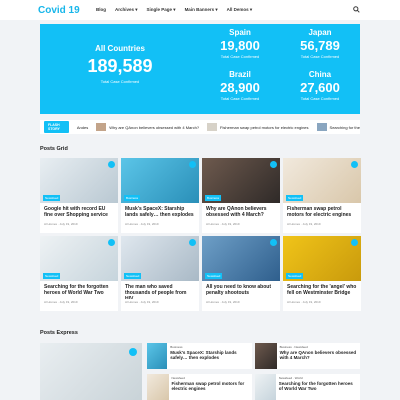 The height and width of the screenshot is (400, 400). What do you see at coordinates (120, 81) in the screenshot?
I see `all-countries-sub: Total Case Confirmed` at bounding box center [120, 81].